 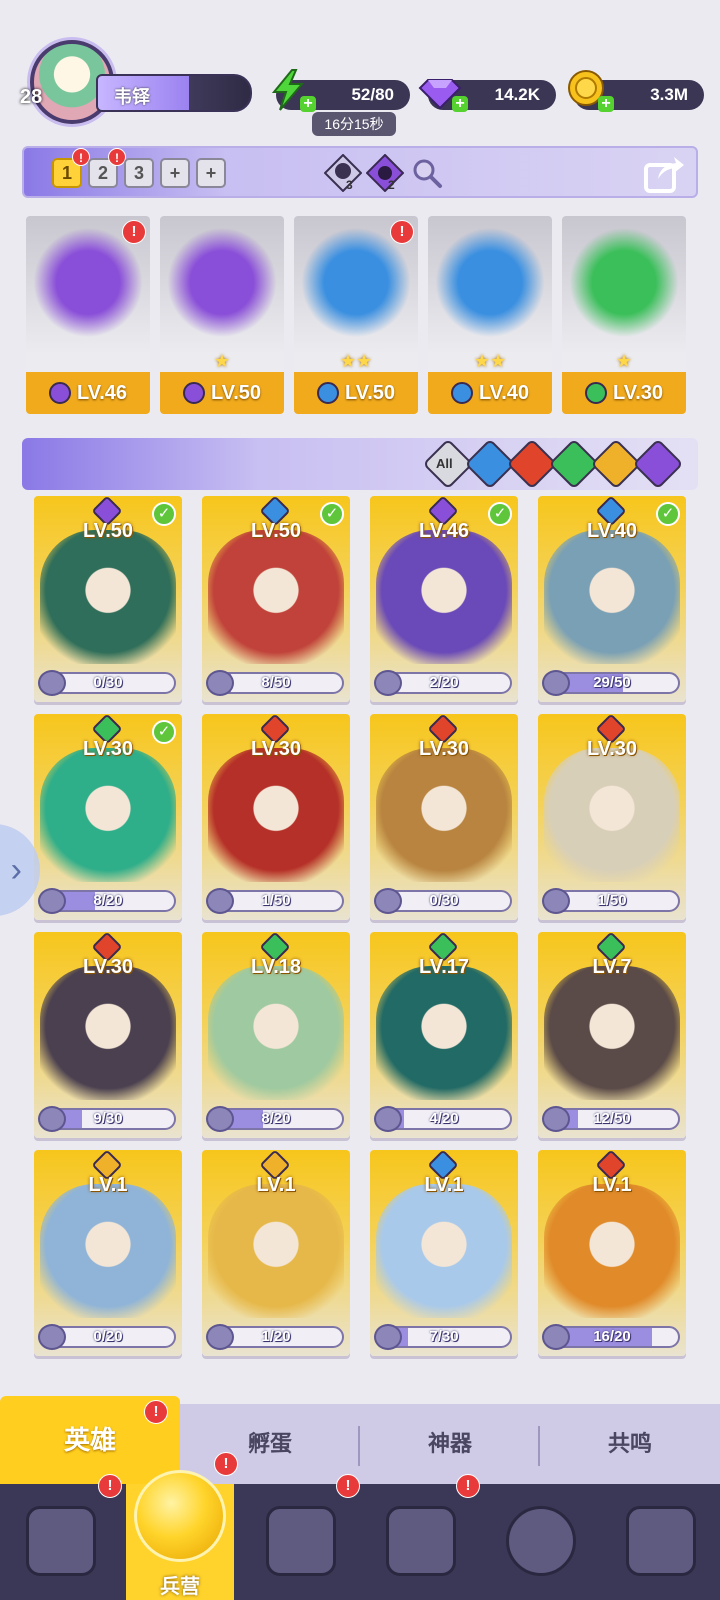 I want to click on hooded-figure-count: 3, so click(x=349, y=185).